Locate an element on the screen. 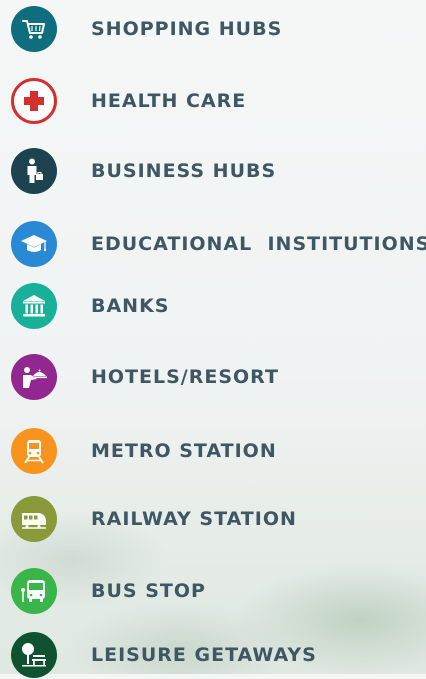 The image size is (426, 679). amenity-metro-station: METRO STATION is located at coordinates (144, 451).